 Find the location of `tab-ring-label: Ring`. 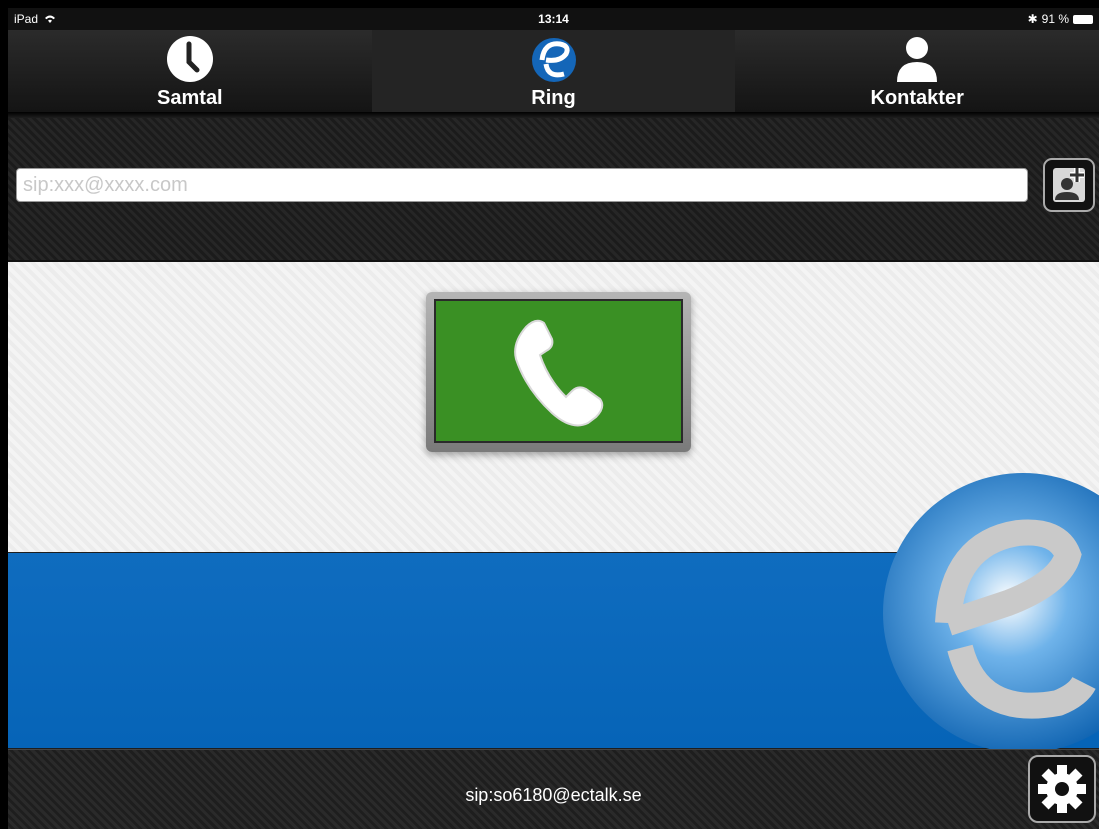

tab-ring-label: Ring is located at coordinates (553, 98).